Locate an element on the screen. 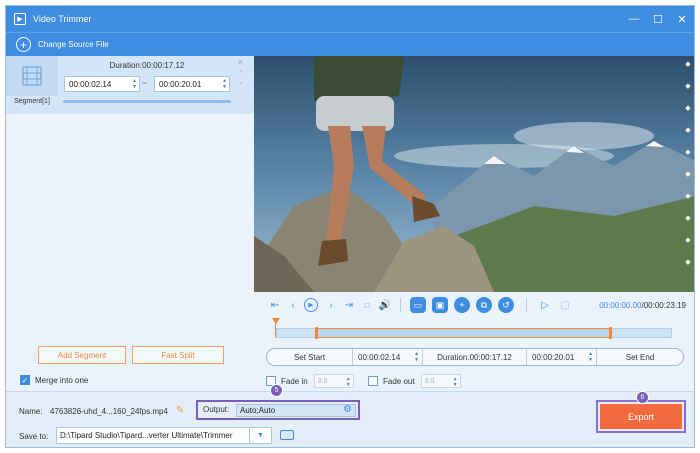  stop-icon: □ is located at coordinates (367, 305).